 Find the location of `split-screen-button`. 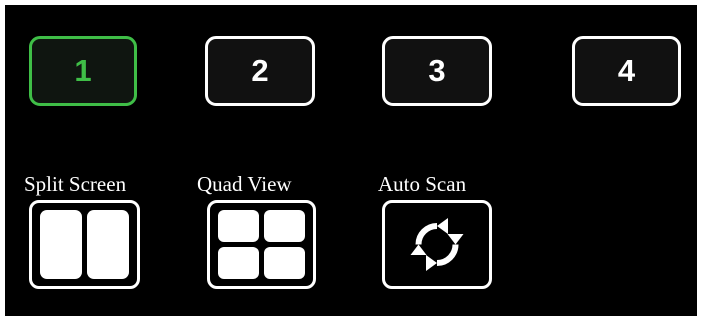

split-screen-button is located at coordinates (84, 244).